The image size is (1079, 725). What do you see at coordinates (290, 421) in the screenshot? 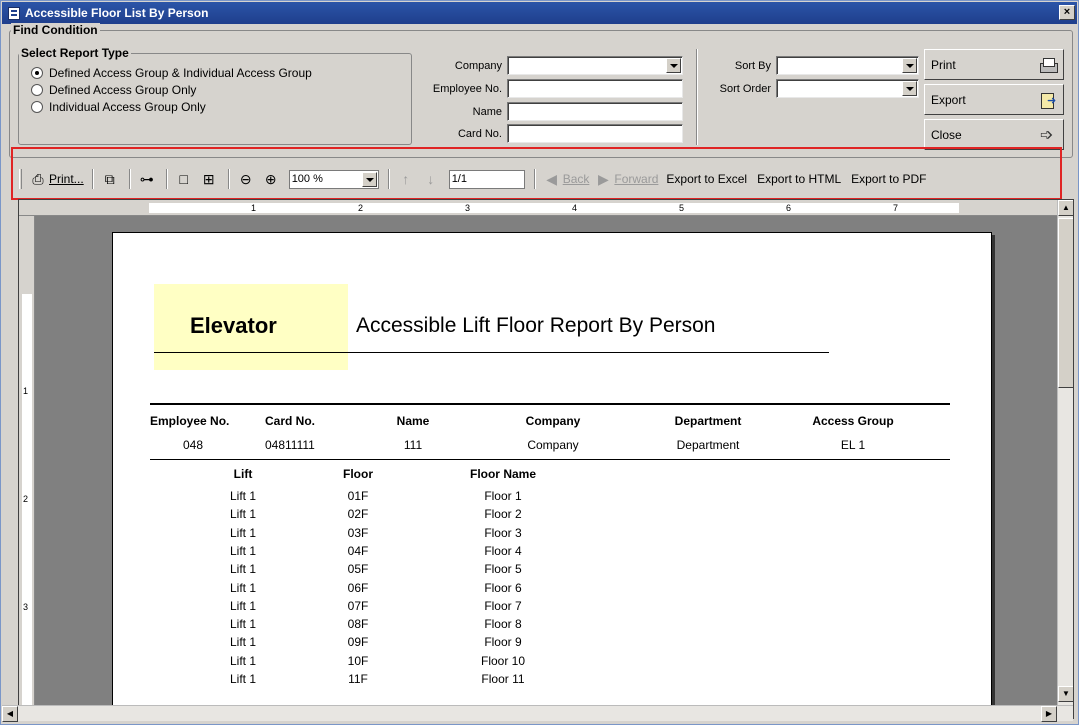
I see `col-card-no: Card No.` at bounding box center [290, 421].